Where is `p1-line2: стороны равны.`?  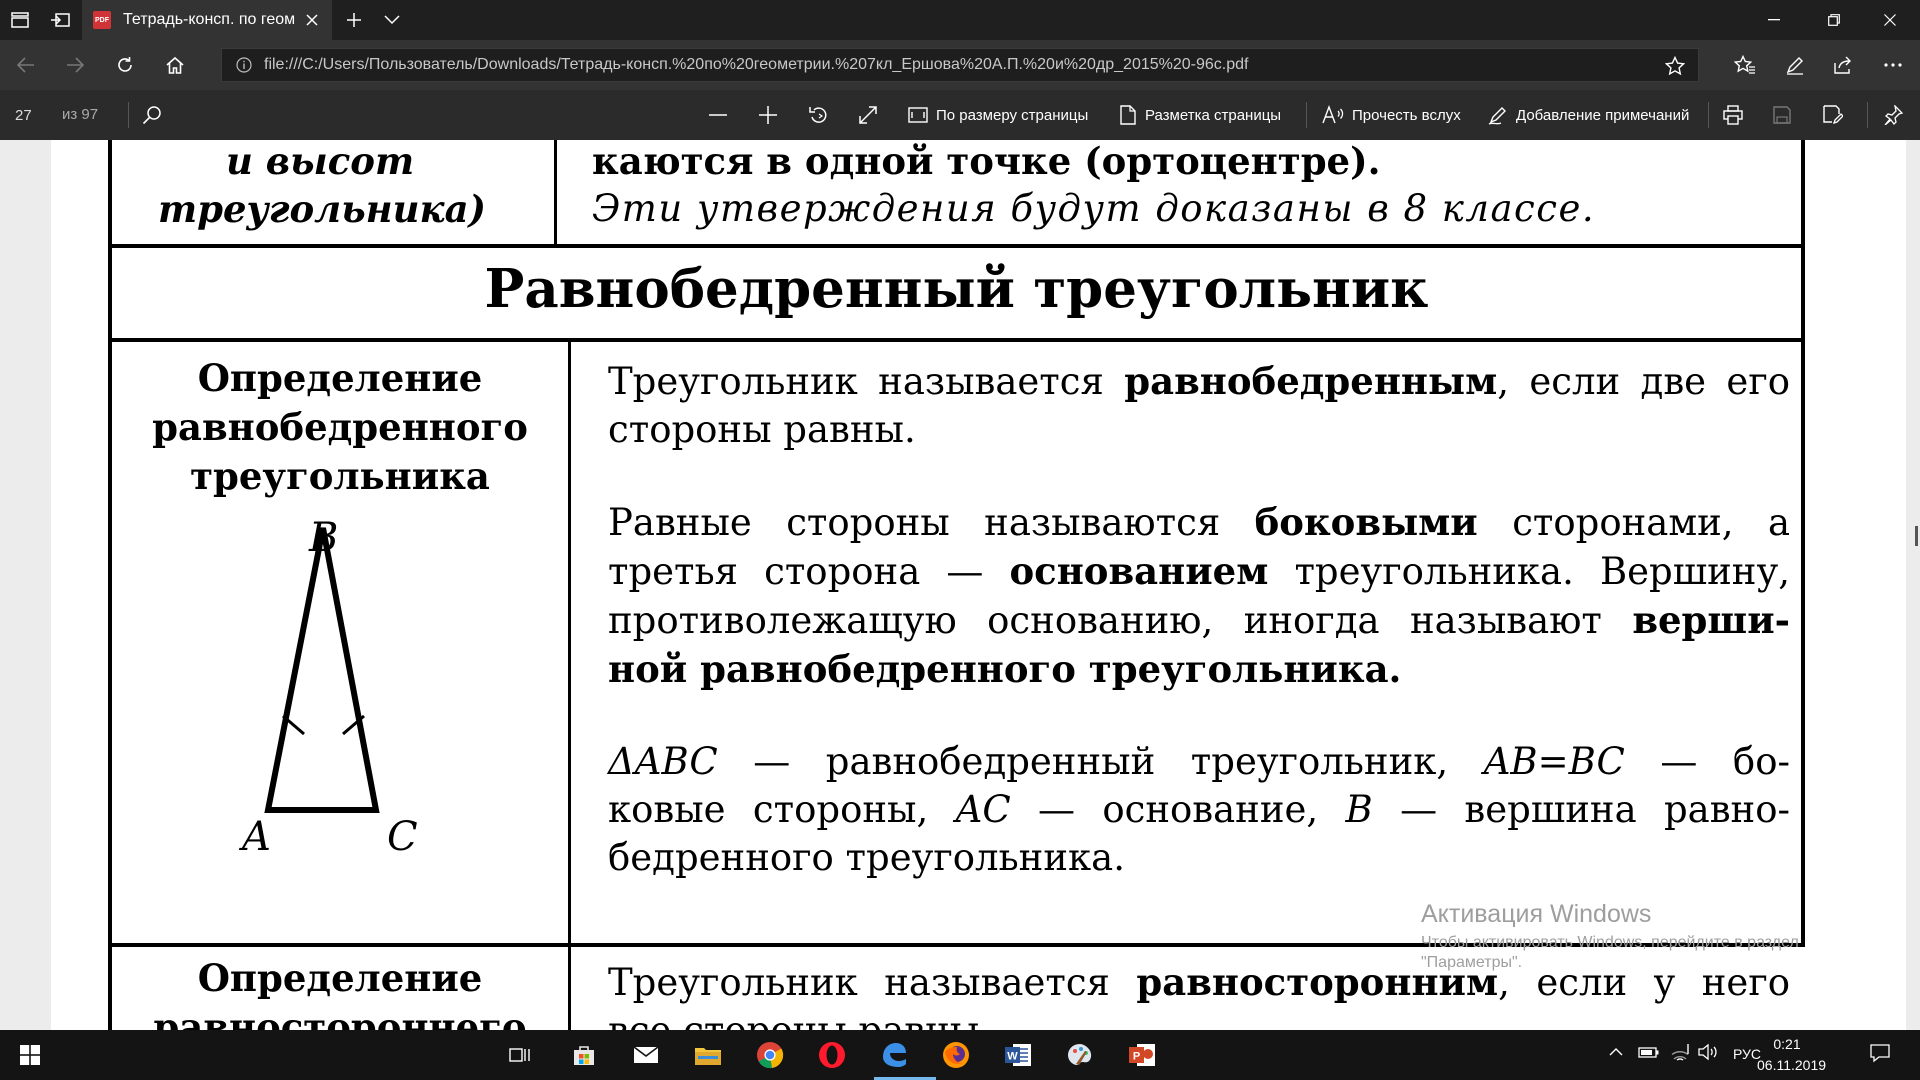
p1-line2: стороны равны. is located at coordinates (762, 429).